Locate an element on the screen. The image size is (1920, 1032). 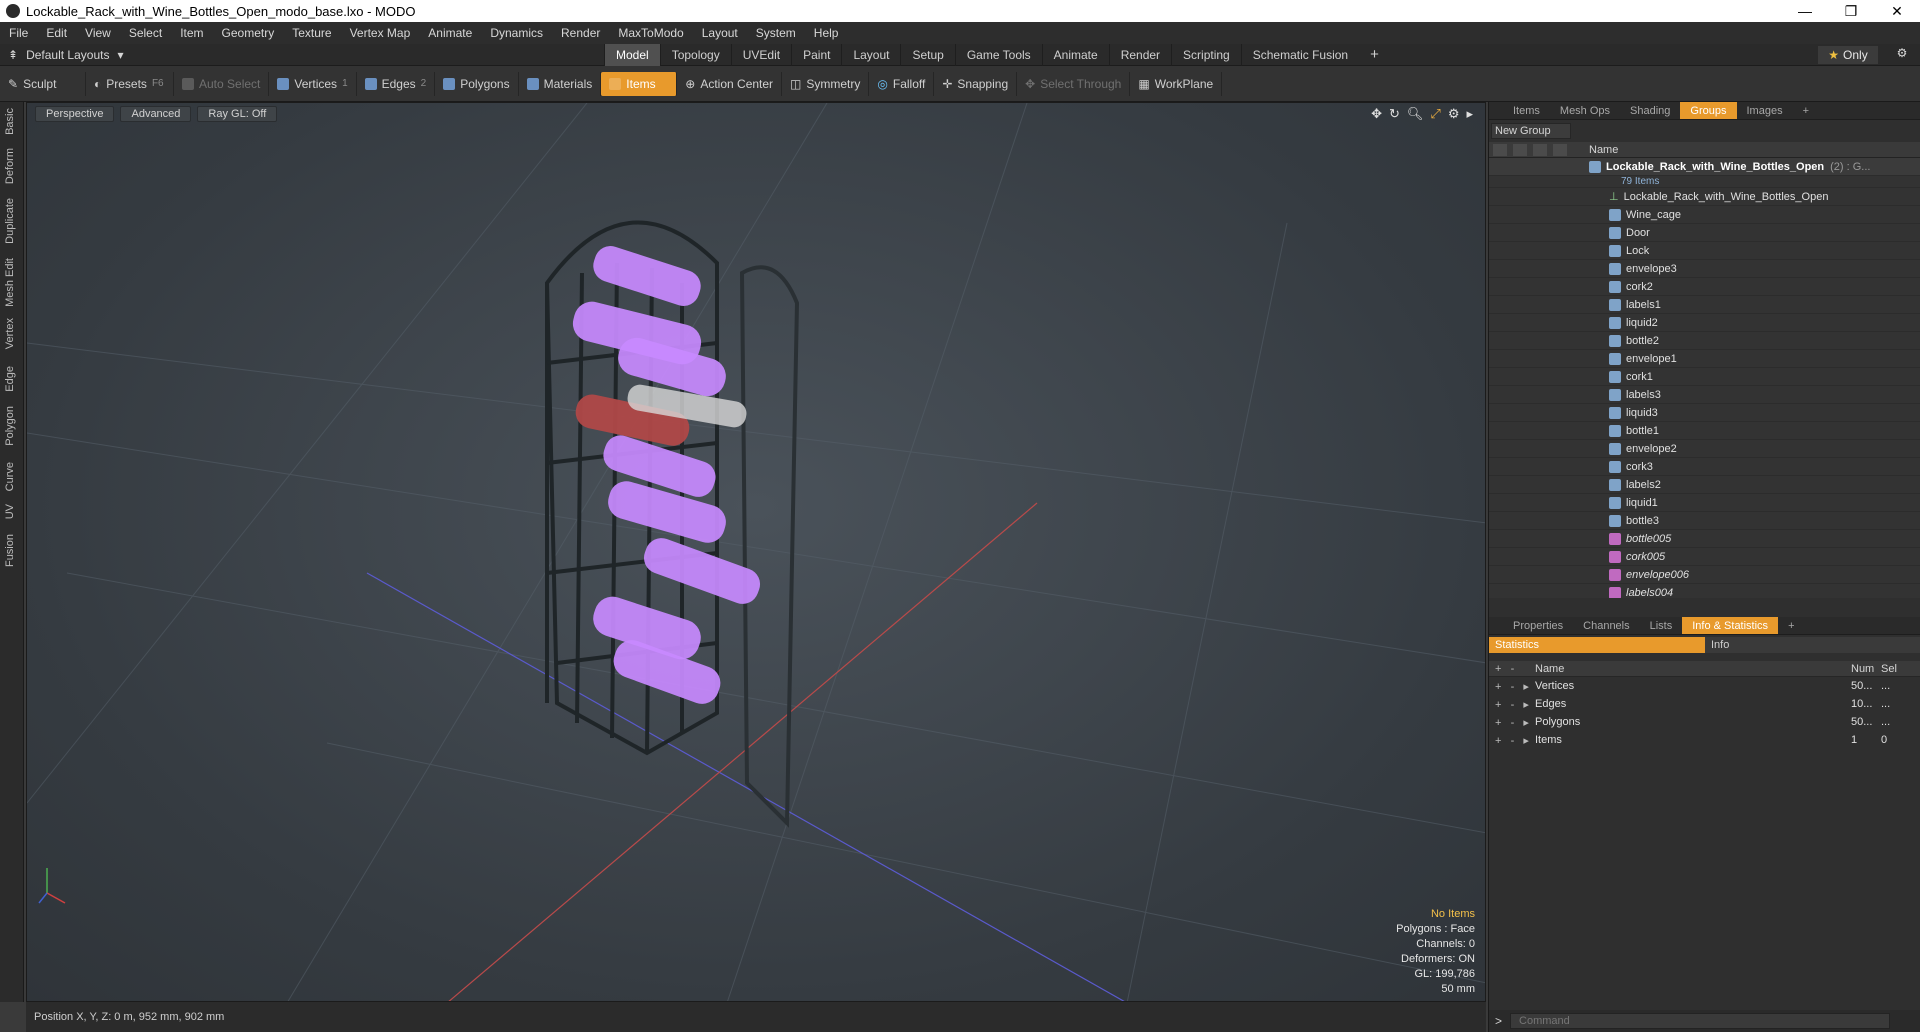
menu-select: Select is located at coordinates (145, 33).